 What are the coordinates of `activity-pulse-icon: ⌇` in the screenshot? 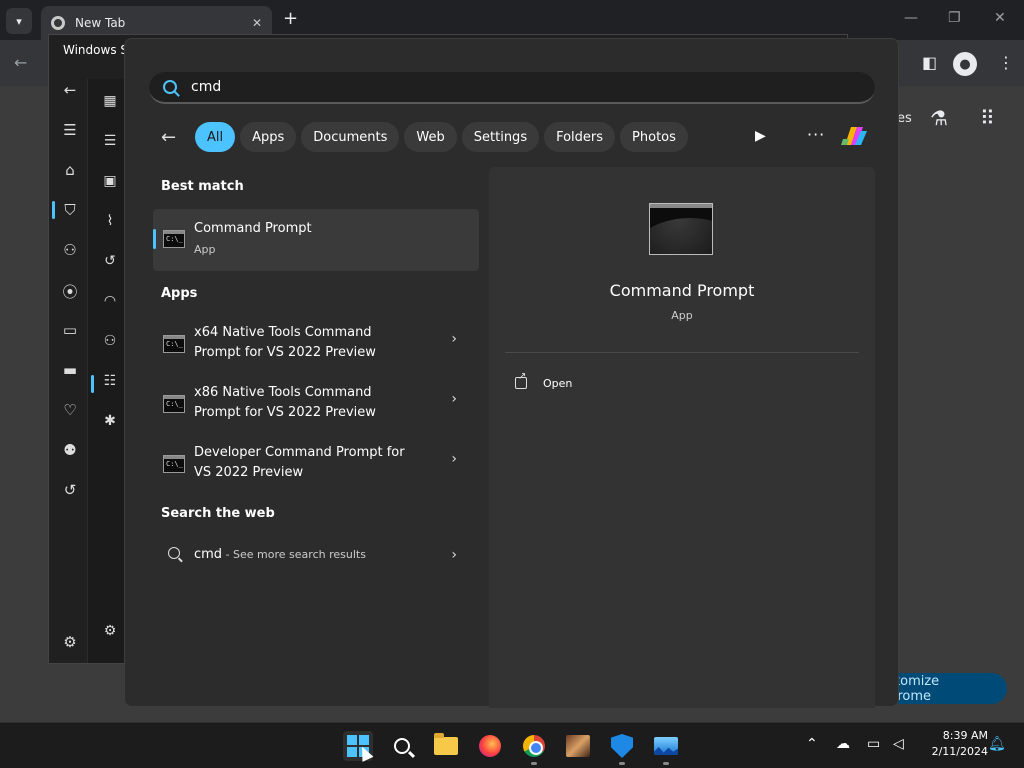 It's located at (110, 221).